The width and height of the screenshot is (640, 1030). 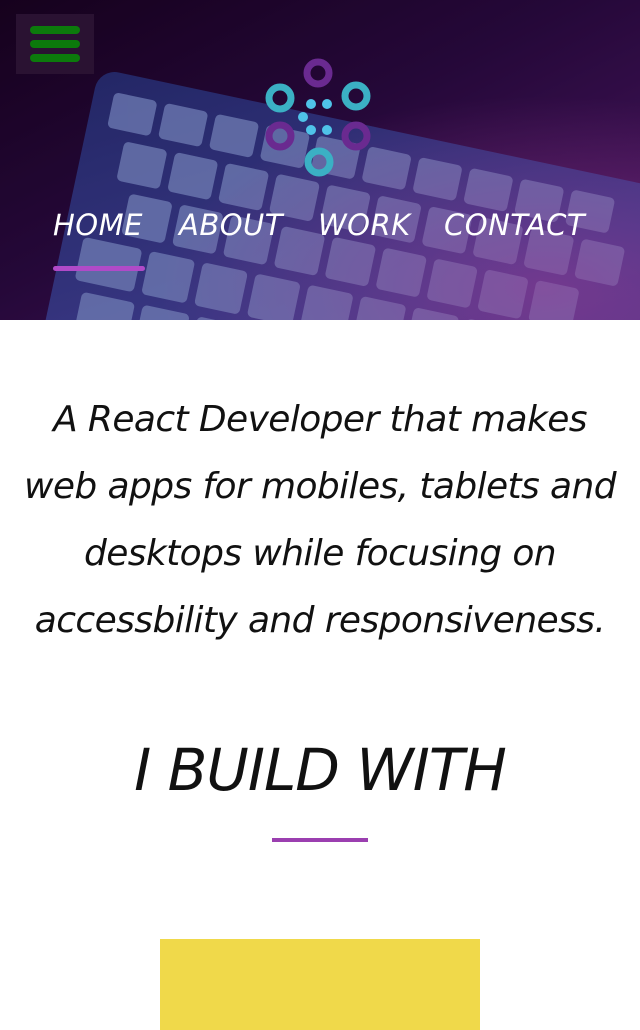 I want to click on skills-heading-underline, so click(x=320, y=840).